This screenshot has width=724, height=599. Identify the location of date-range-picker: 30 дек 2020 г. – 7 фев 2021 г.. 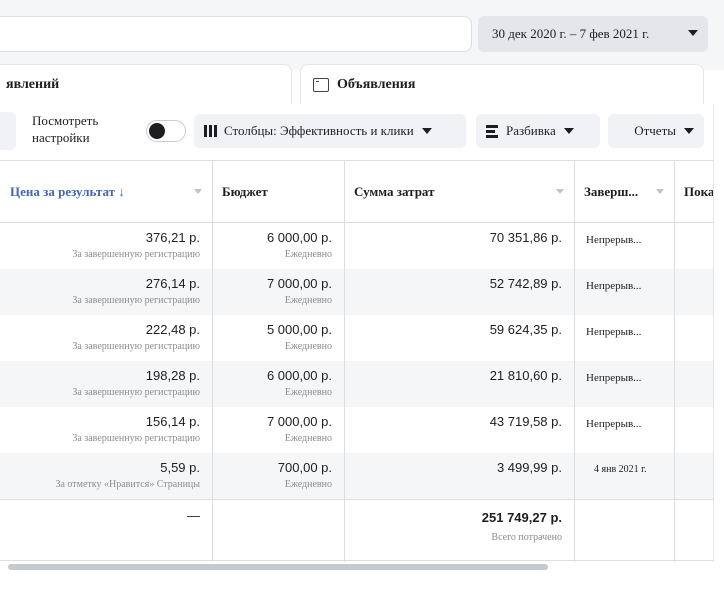
(593, 34).